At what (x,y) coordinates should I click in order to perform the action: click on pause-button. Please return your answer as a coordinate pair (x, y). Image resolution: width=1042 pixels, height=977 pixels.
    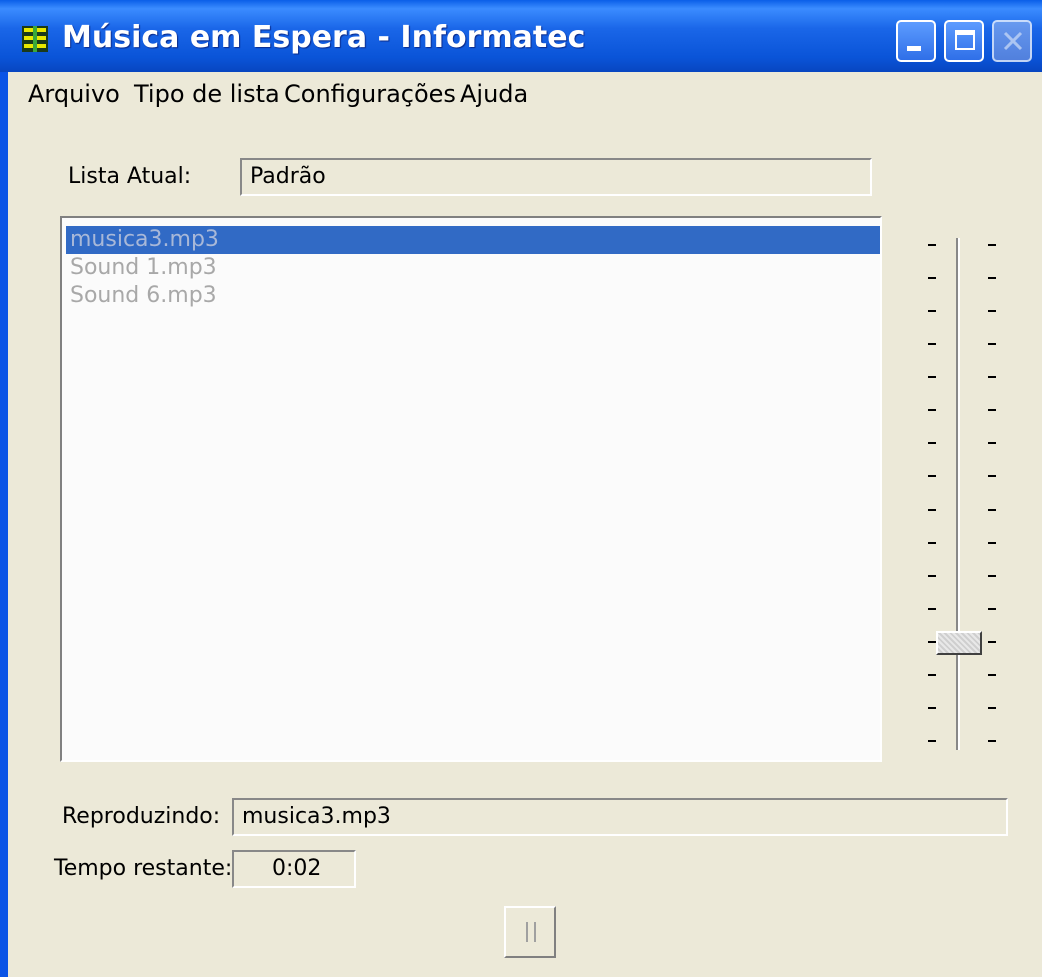
    Looking at the image, I should click on (530, 932).